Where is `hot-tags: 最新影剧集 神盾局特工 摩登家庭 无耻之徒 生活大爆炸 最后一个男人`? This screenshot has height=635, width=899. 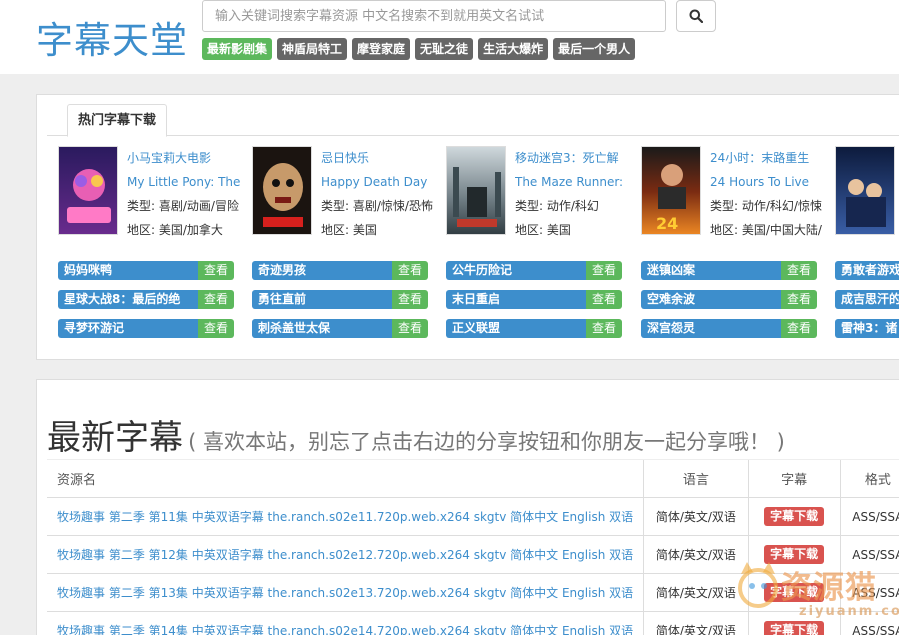 hot-tags: 最新影剧集 神盾局特工 摩登家庭 无耻之徒 生活大爆炸 最后一个男人 is located at coordinates (419, 49).